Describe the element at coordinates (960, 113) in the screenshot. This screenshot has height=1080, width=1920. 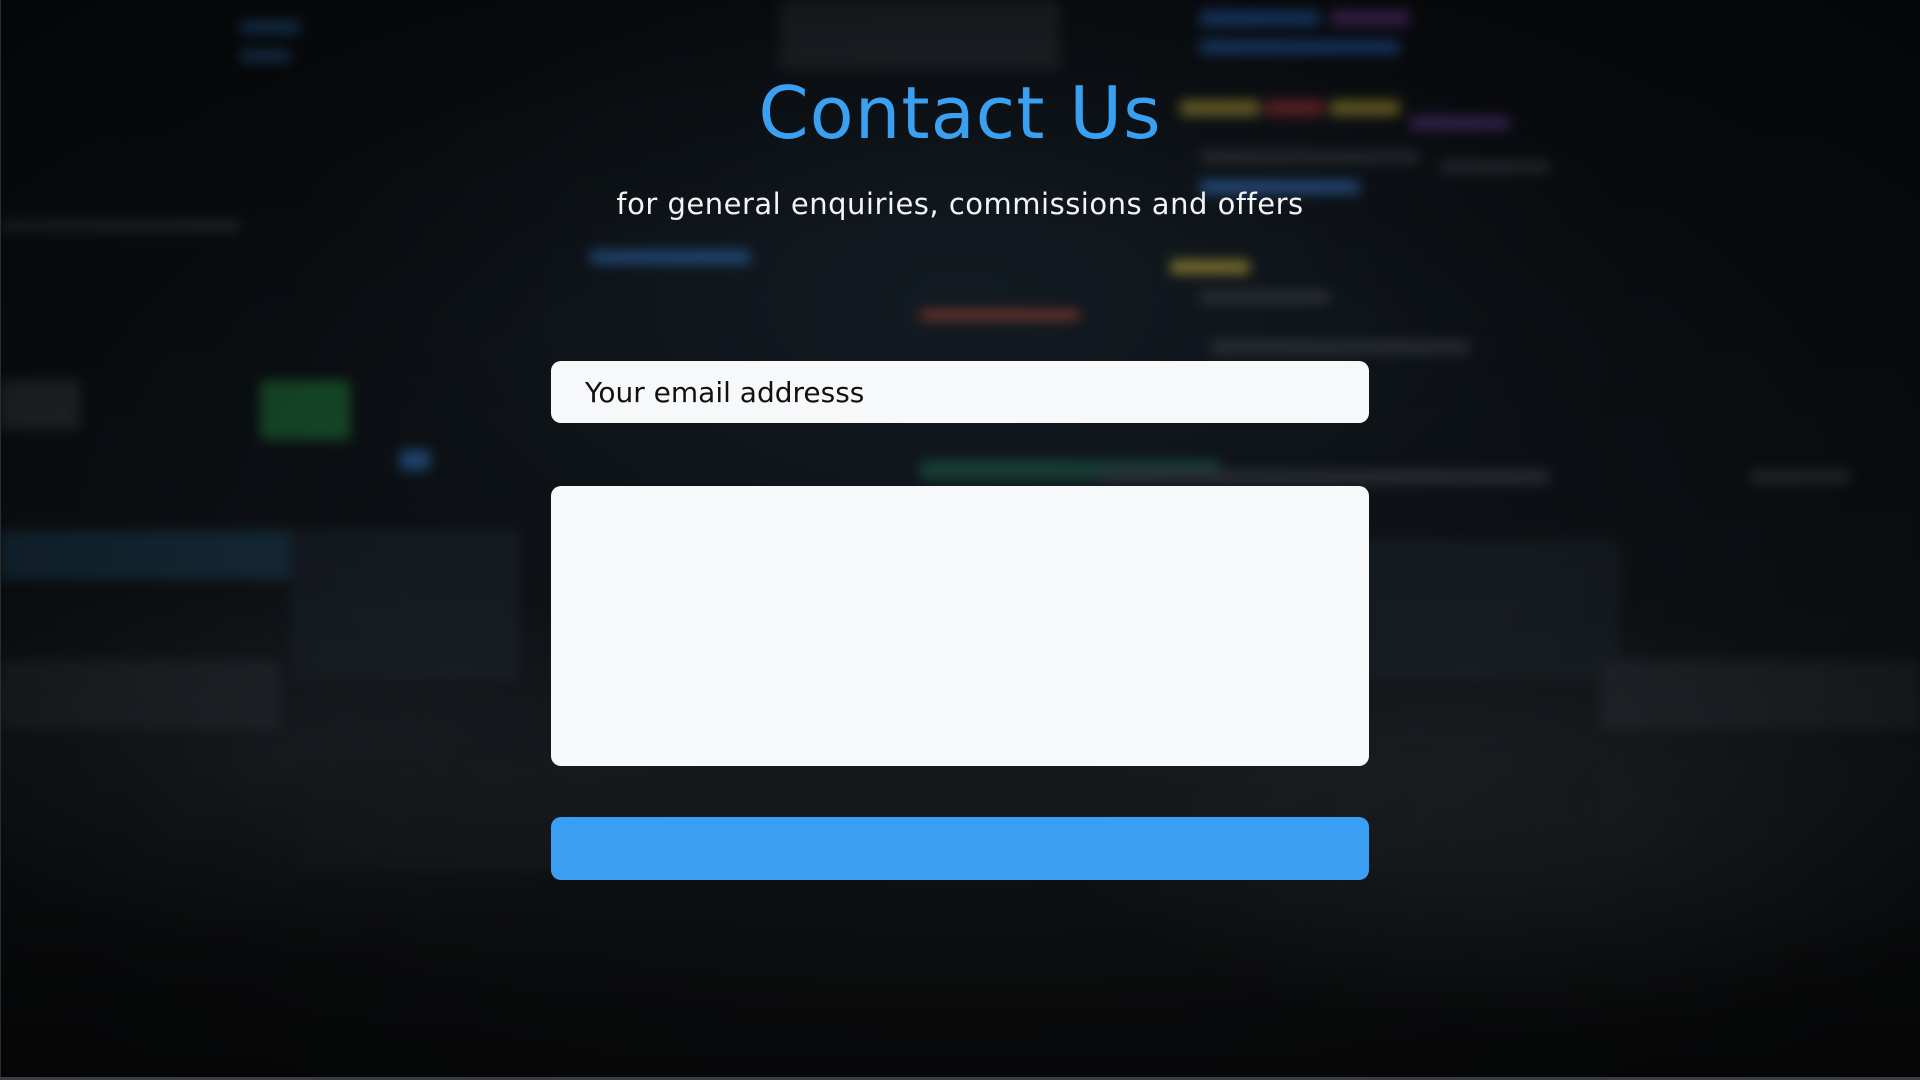
I see `page-title: Contact Us` at that location.